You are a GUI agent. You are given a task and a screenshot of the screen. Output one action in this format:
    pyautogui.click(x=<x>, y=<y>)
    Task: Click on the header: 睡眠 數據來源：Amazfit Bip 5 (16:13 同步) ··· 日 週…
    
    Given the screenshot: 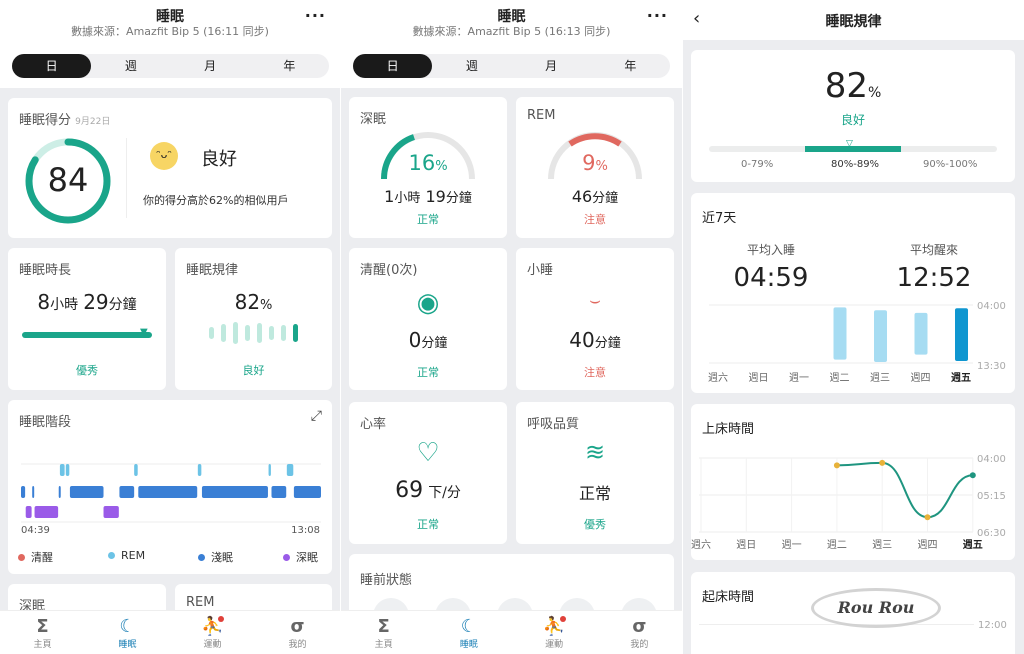 What is the action you would take?
    pyautogui.click(x=511, y=44)
    